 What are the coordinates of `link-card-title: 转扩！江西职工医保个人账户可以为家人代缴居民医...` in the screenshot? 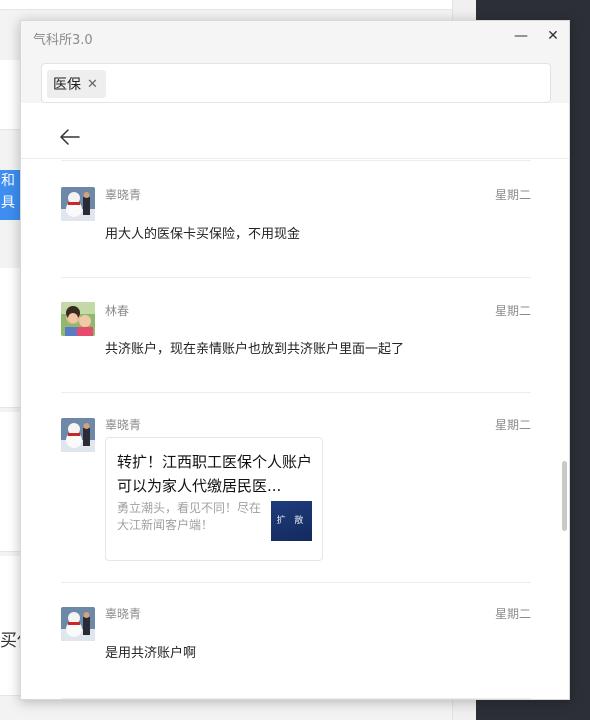 It's located at (215, 474).